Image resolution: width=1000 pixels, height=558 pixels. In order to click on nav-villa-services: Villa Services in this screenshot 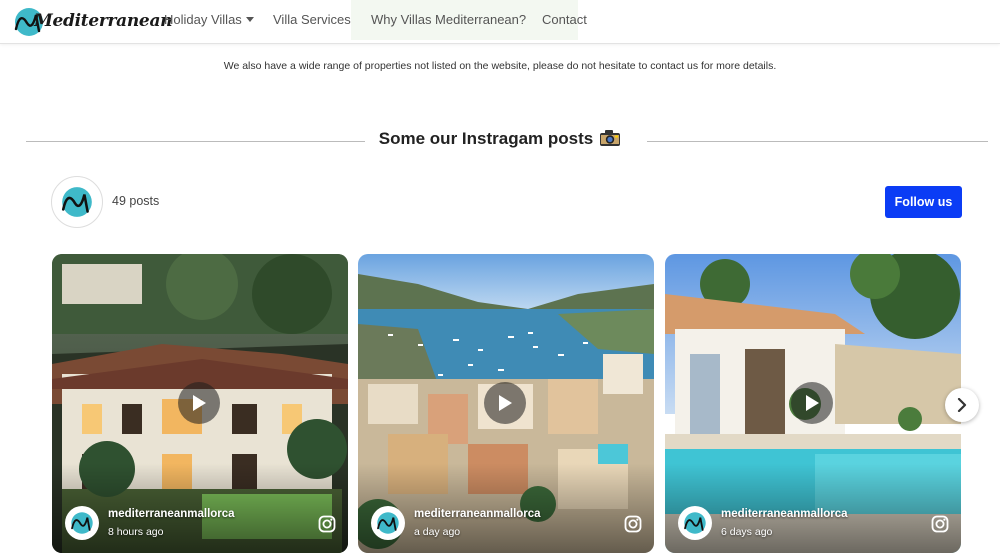, I will do `click(312, 20)`.